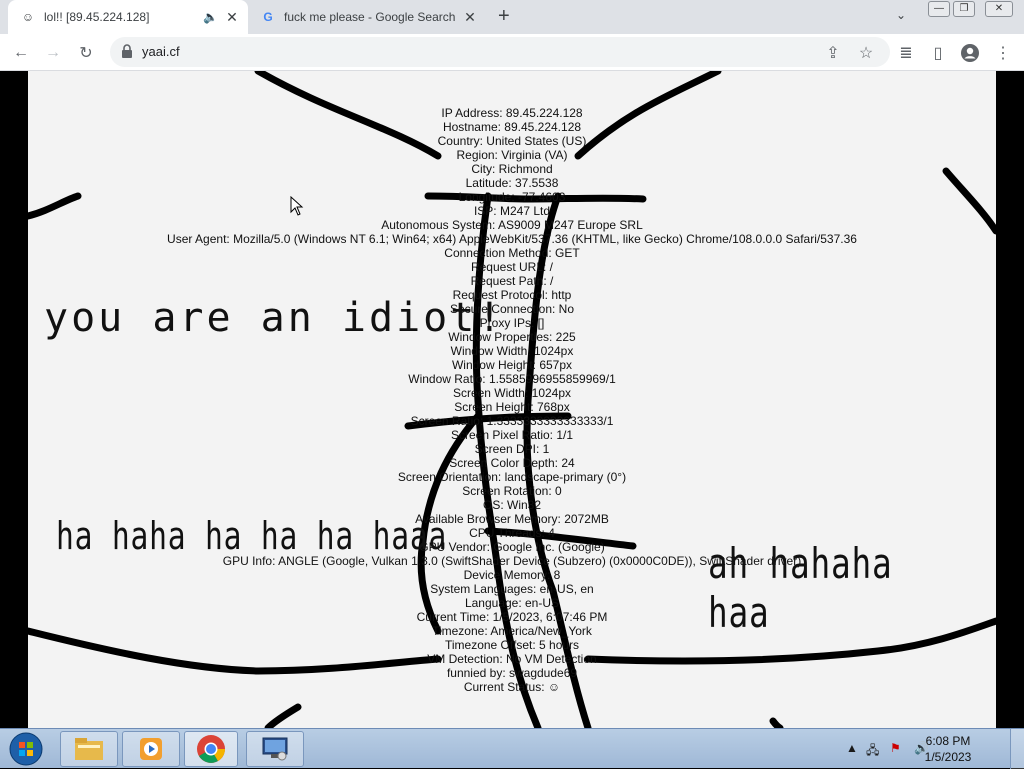 The height and width of the screenshot is (769, 1024). Describe the element at coordinates (268, 17) in the screenshot. I see `google-icon: G` at that location.